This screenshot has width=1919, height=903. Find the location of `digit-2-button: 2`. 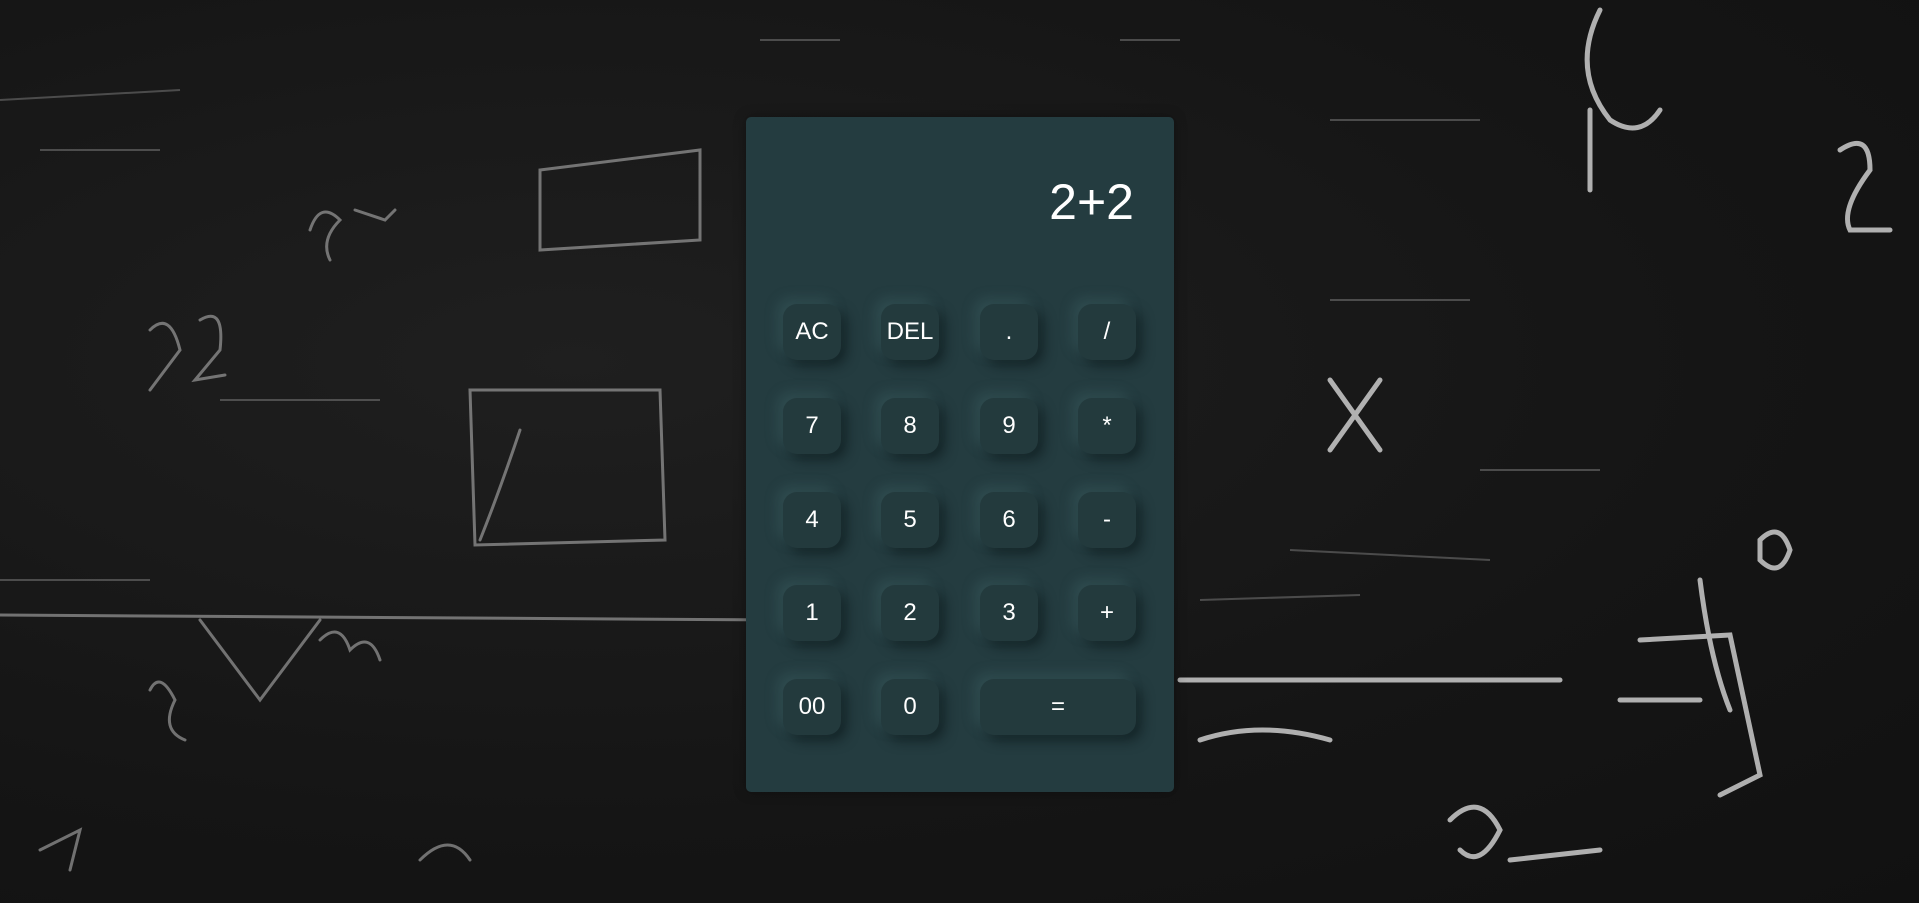

digit-2-button: 2 is located at coordinates (910, 613).